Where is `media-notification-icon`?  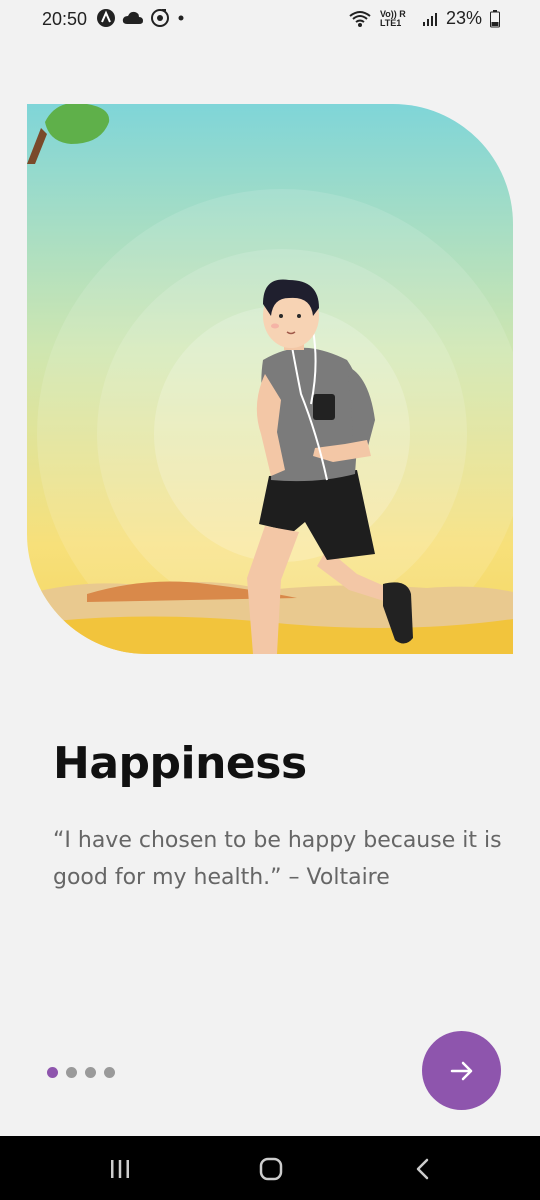
media-notification-icon is located at coordinates (160, 18).